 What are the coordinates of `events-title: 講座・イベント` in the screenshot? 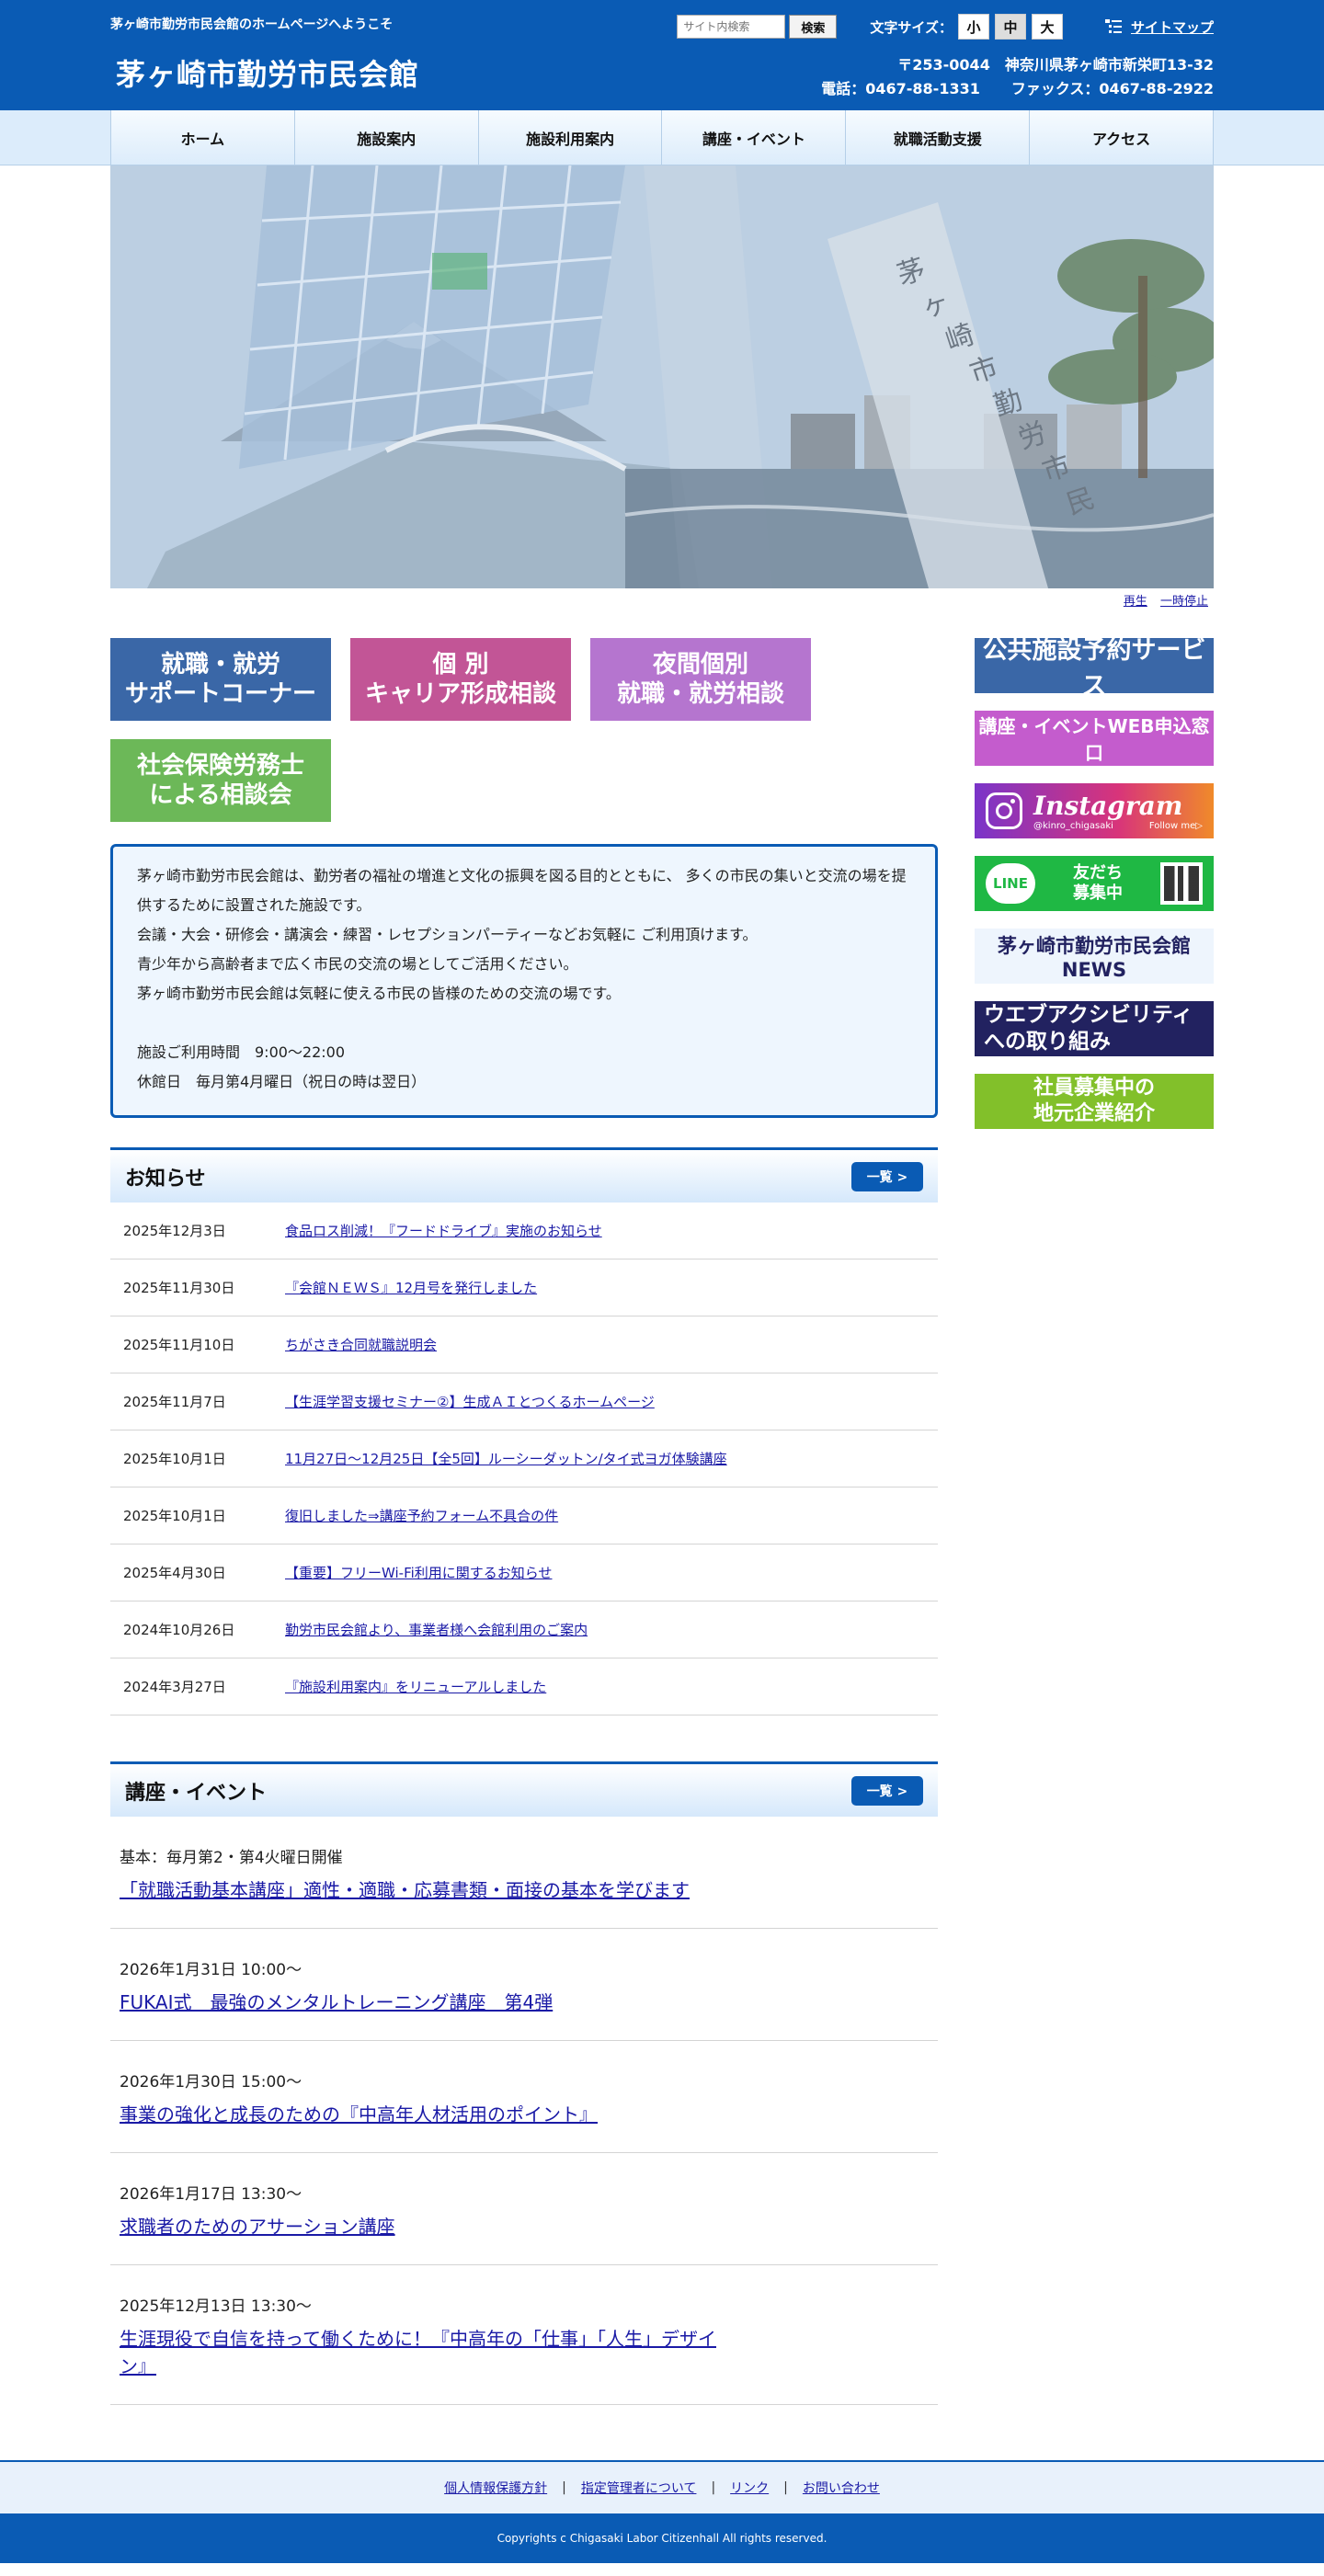 It's located at (196, 1793).